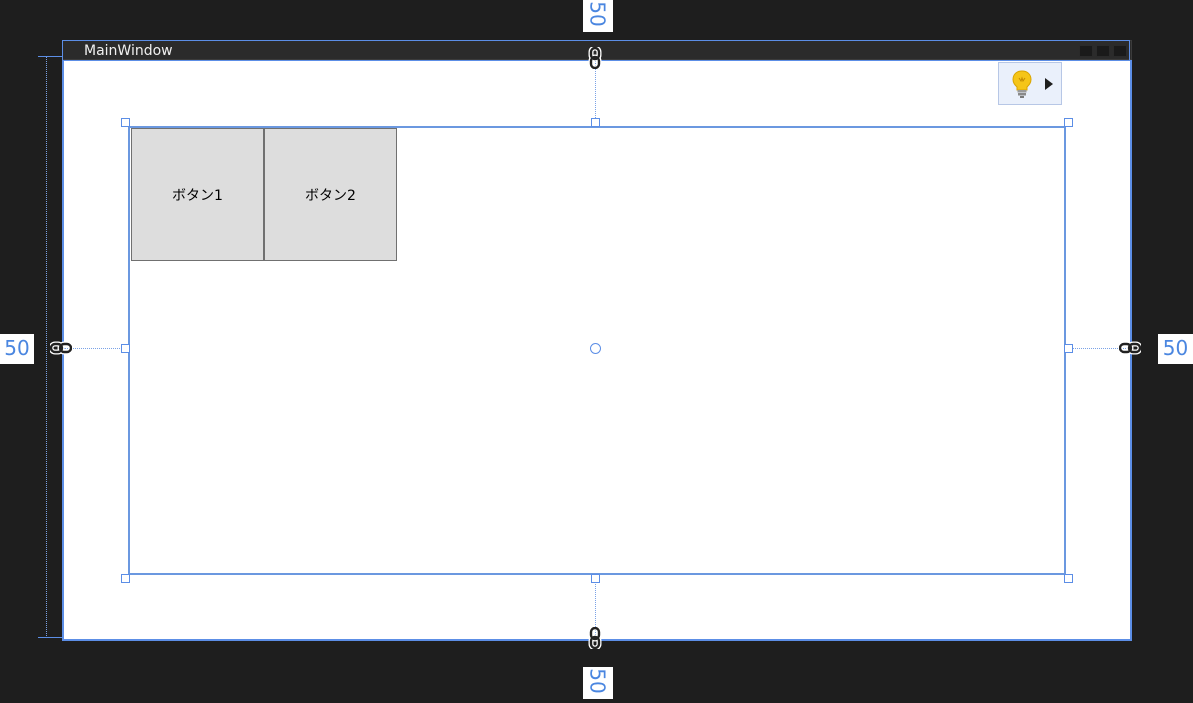 This screenshot has width=1193, height=703. What do you see at coordinates (595, 348) in the screenshot?
I see `grid-center-handle` at bounding box center [595, 348].